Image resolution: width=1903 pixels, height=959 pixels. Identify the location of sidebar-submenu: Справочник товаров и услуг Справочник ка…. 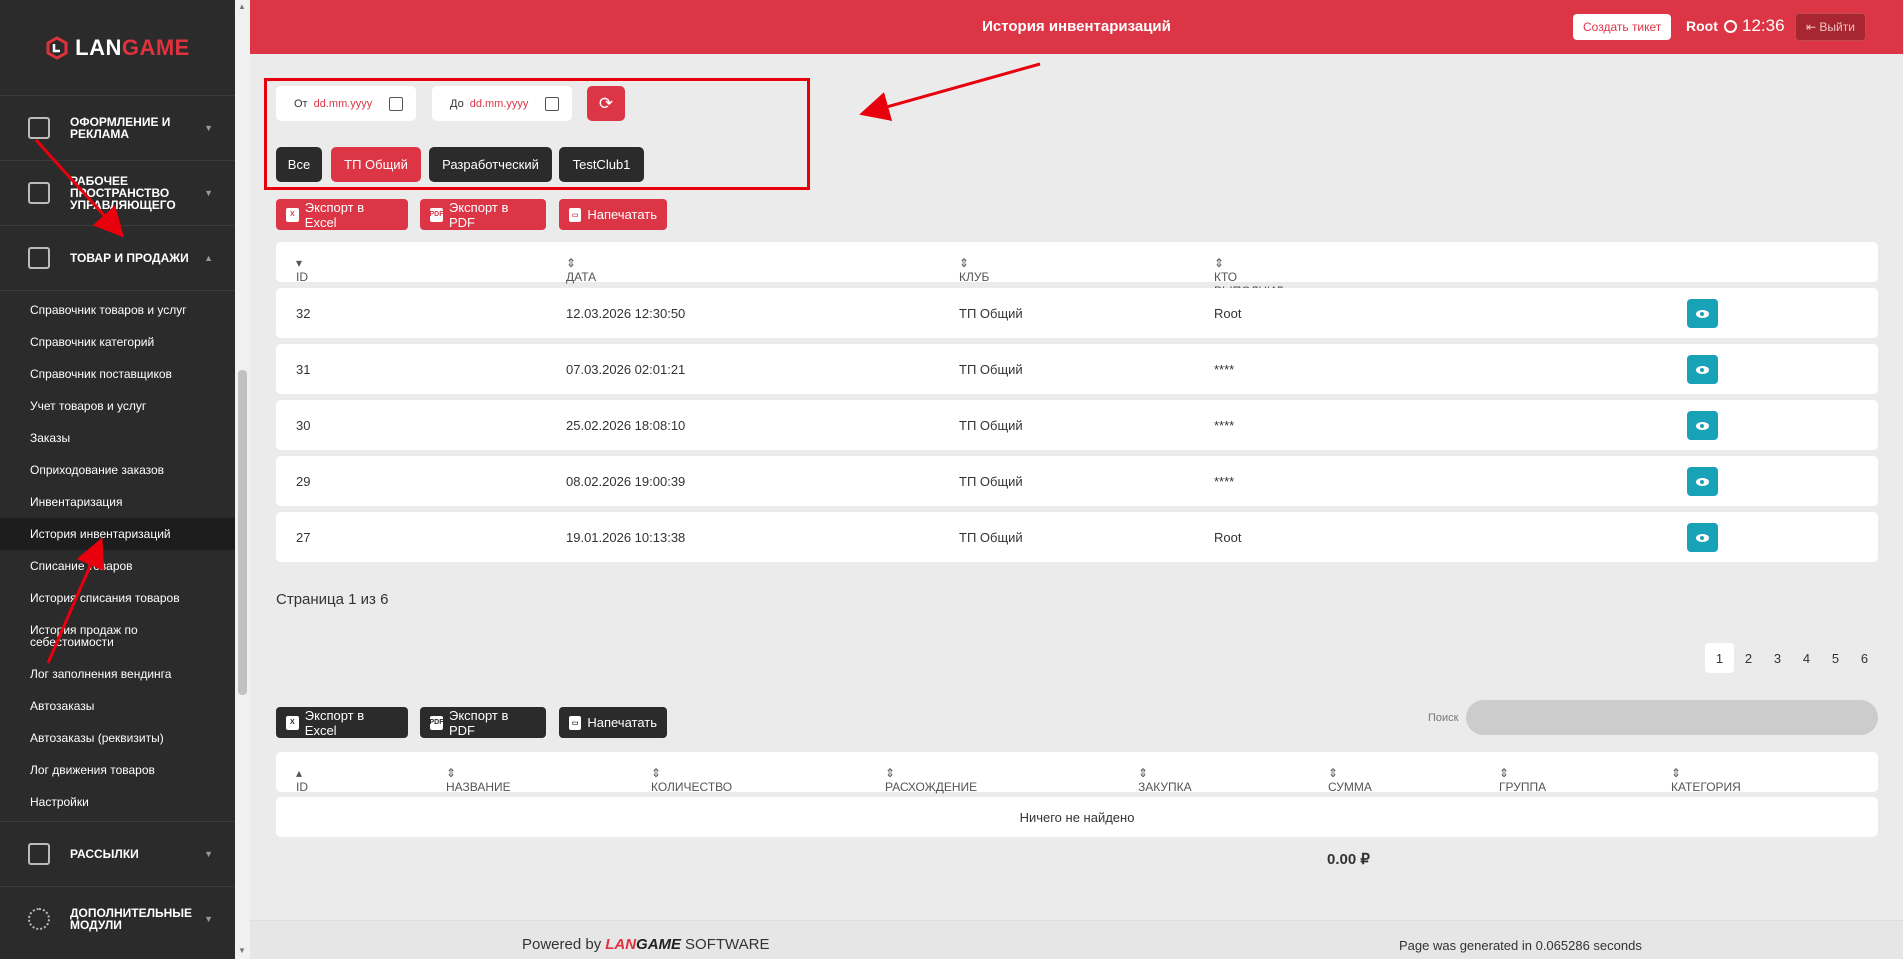
(117, 555).